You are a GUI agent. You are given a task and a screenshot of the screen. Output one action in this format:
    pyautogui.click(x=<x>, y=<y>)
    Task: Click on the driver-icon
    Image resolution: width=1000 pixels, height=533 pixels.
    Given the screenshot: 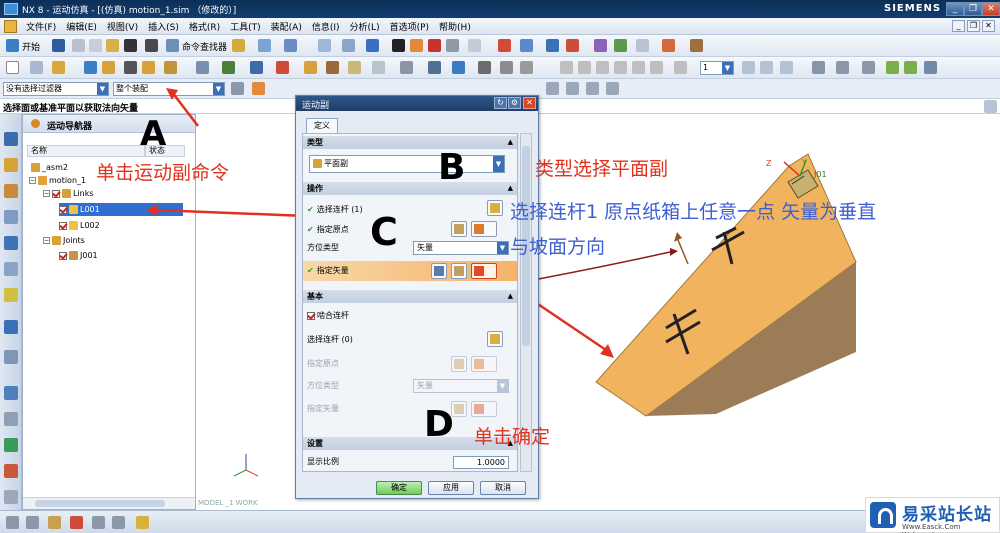 What is the action you would take?
    pyautogui.click(x=668, y=45)
    